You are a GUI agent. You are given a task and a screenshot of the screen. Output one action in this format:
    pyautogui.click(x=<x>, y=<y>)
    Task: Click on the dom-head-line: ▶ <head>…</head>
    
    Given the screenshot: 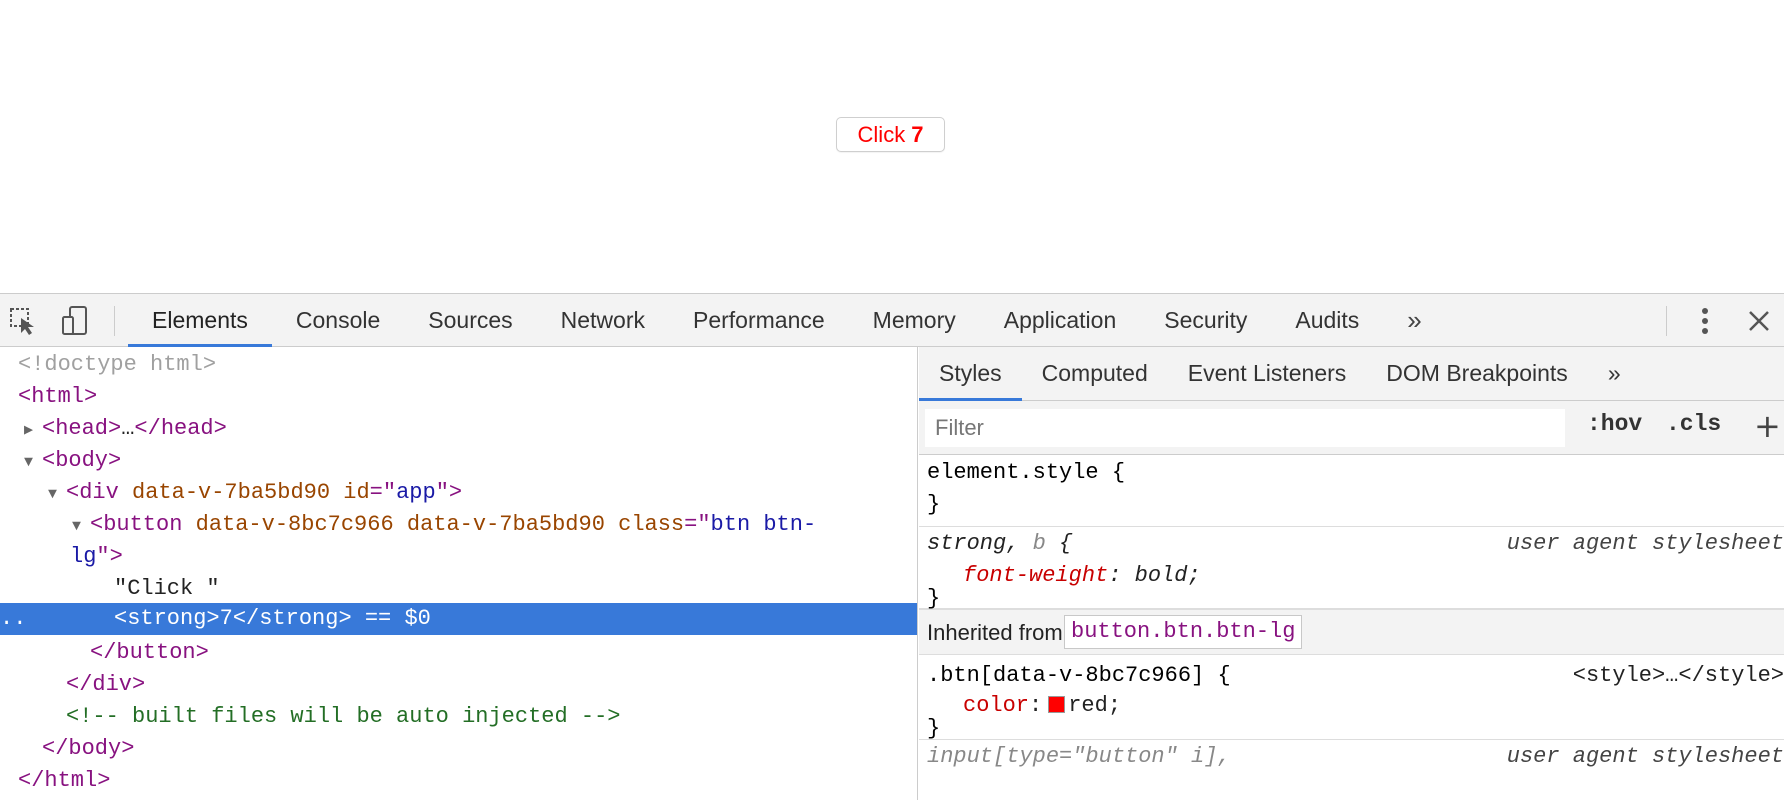 What is the action you would take?
    pyautogui.click(x=458, y=430)
    